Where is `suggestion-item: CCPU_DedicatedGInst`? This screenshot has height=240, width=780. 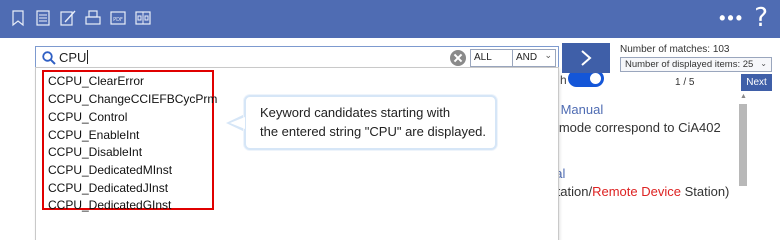 suggestion-item: CCPU_DedicatedGInst is located at coordinates (109, 205).